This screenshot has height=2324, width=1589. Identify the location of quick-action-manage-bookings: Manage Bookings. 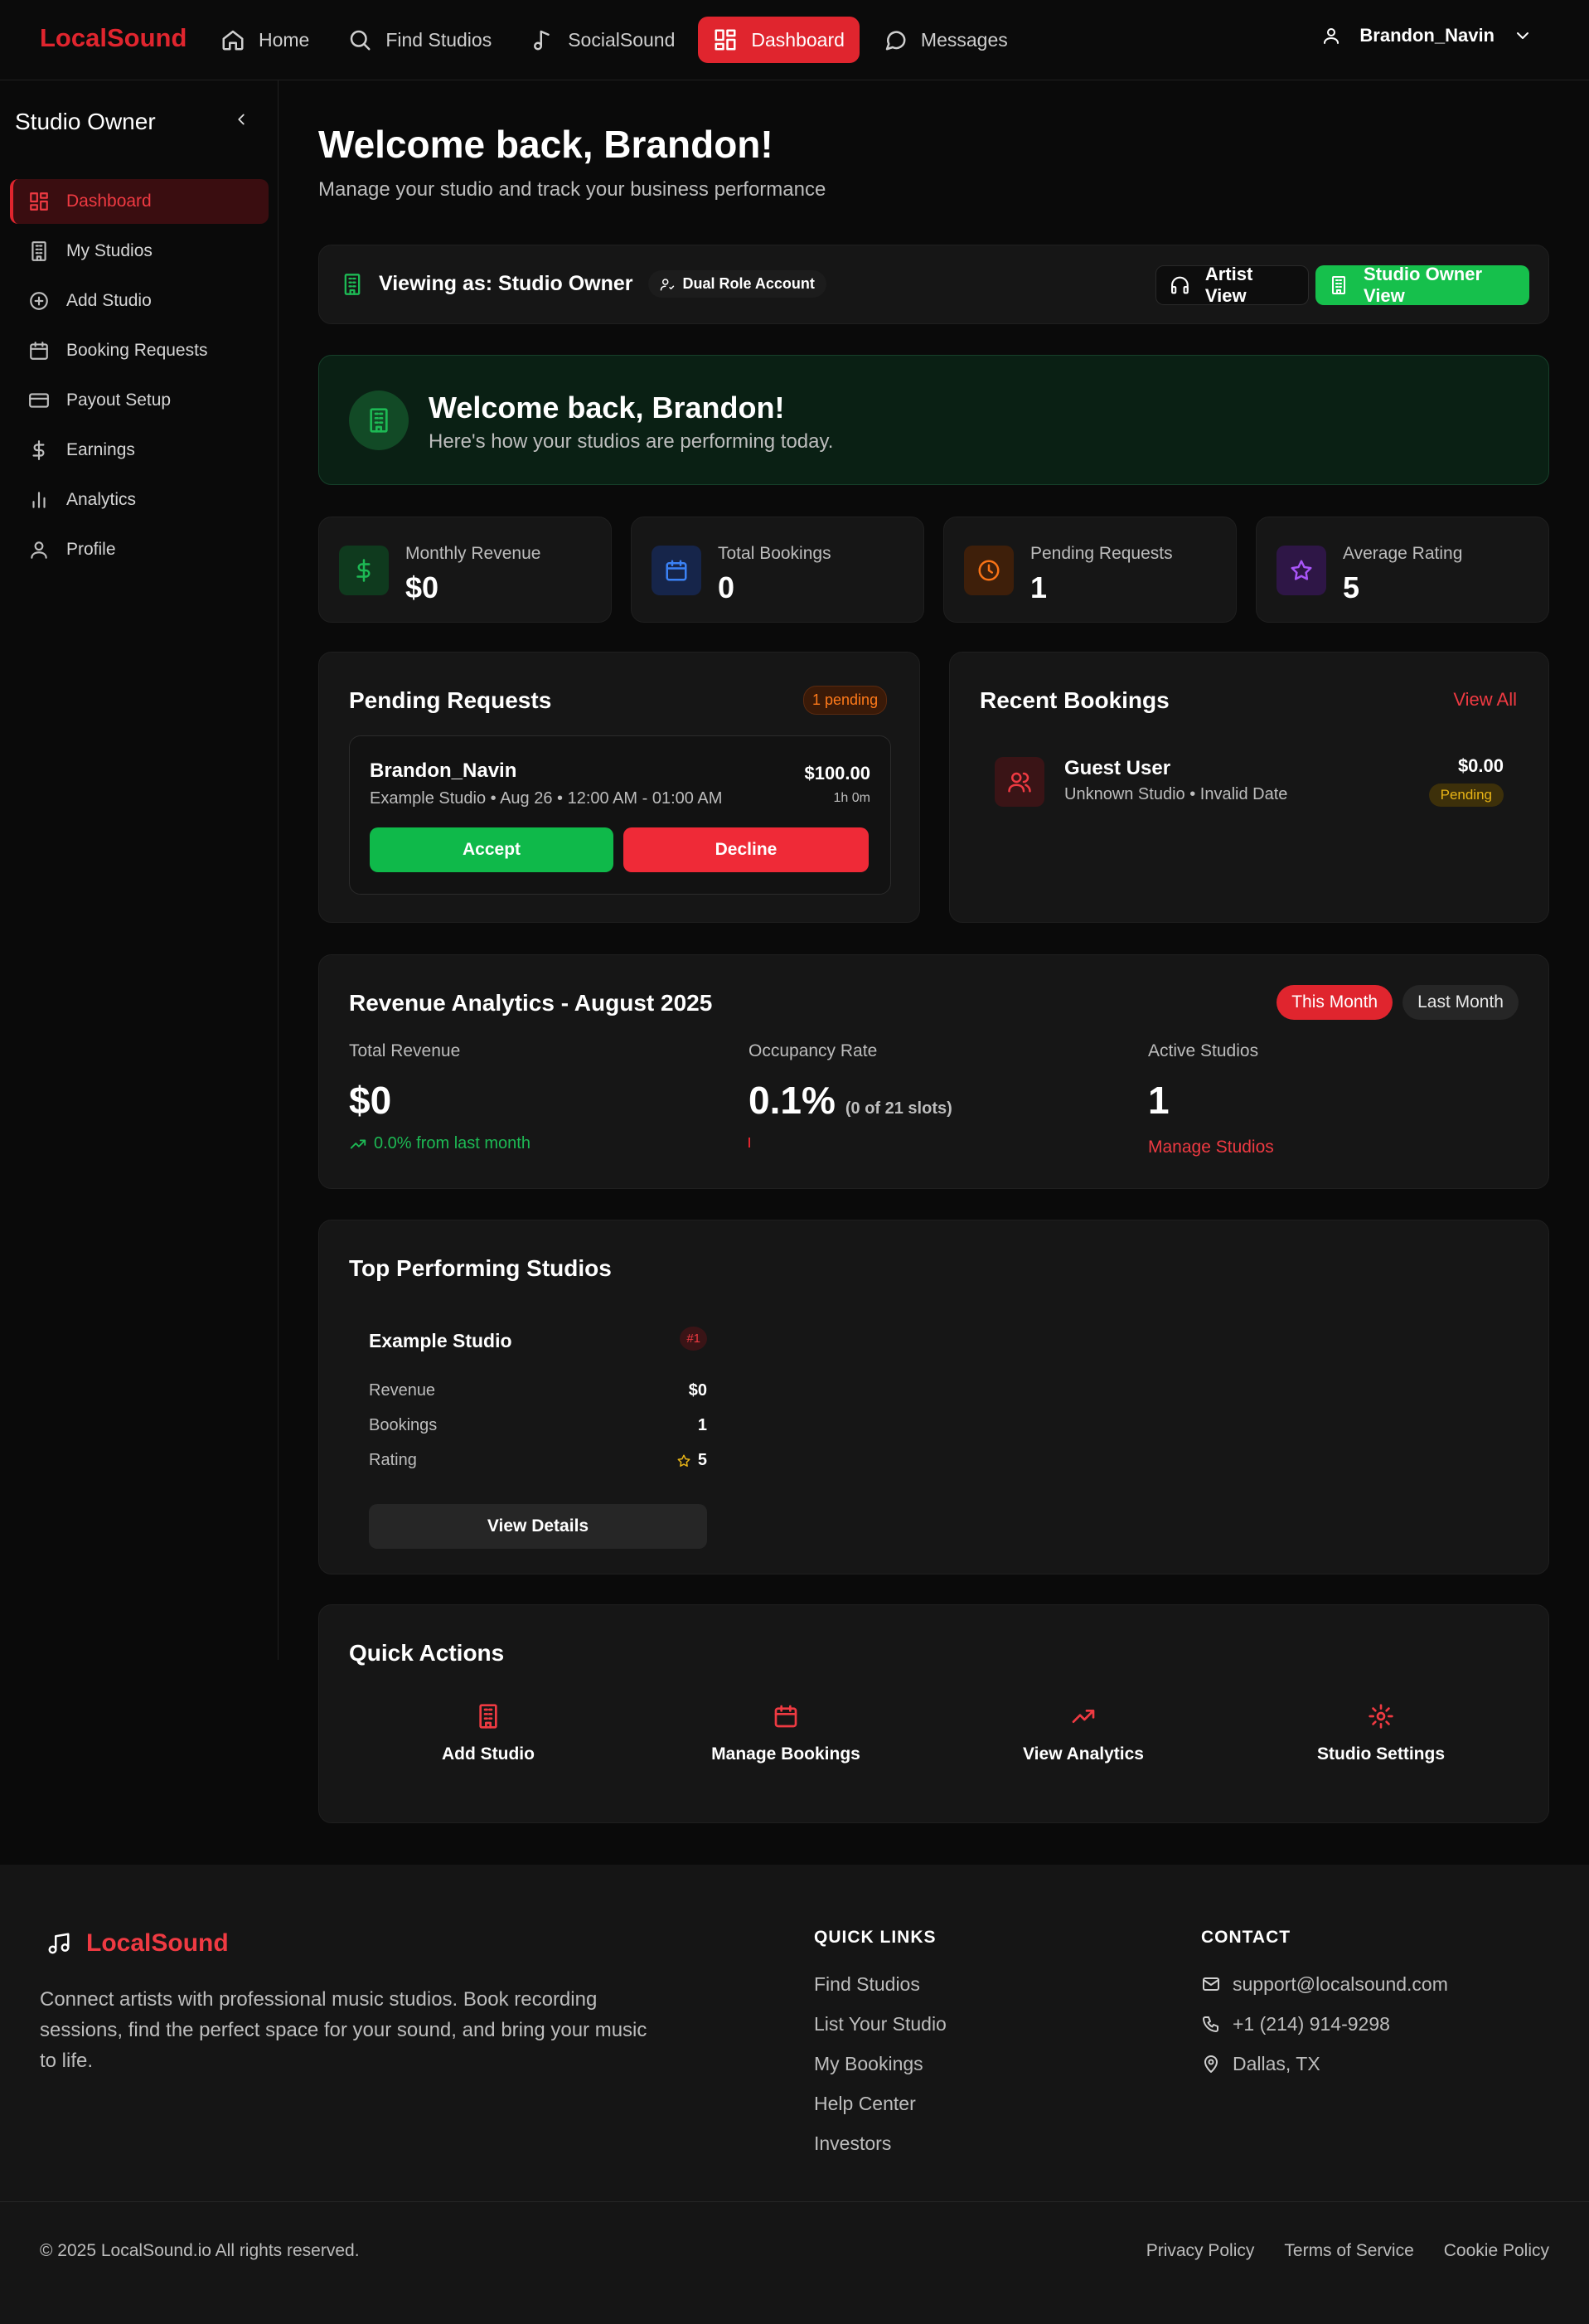
(785, 1734).